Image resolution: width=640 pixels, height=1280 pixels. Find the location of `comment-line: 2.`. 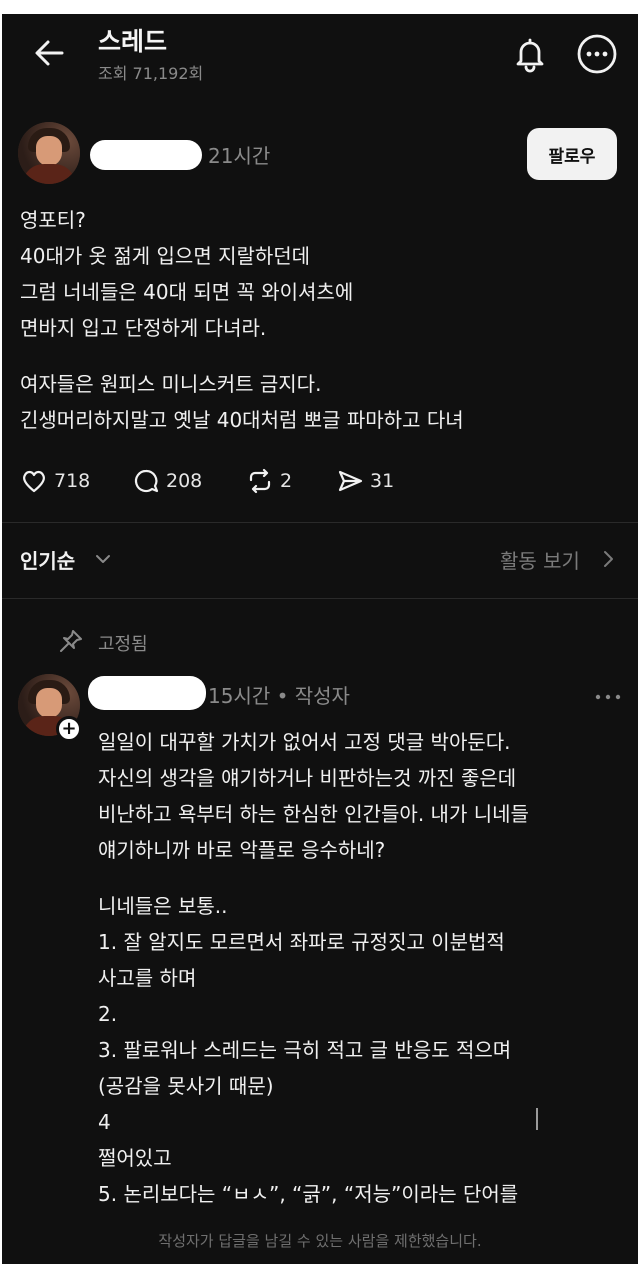

comment-line: 2. is located at coordinates (108, 1014).